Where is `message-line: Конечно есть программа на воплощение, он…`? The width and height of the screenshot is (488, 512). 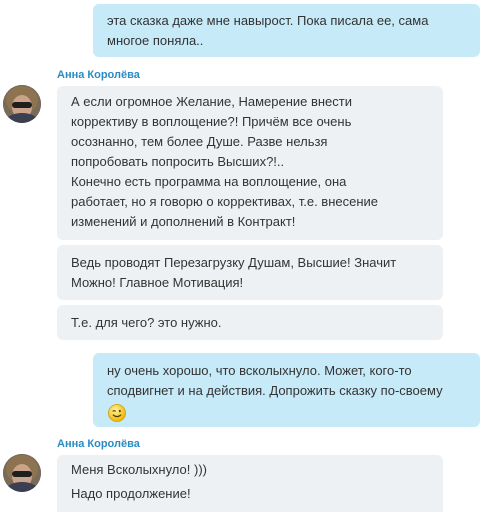 message-line: Конечно есть программа на воплощение, он… is located at coordinates (209, 181).